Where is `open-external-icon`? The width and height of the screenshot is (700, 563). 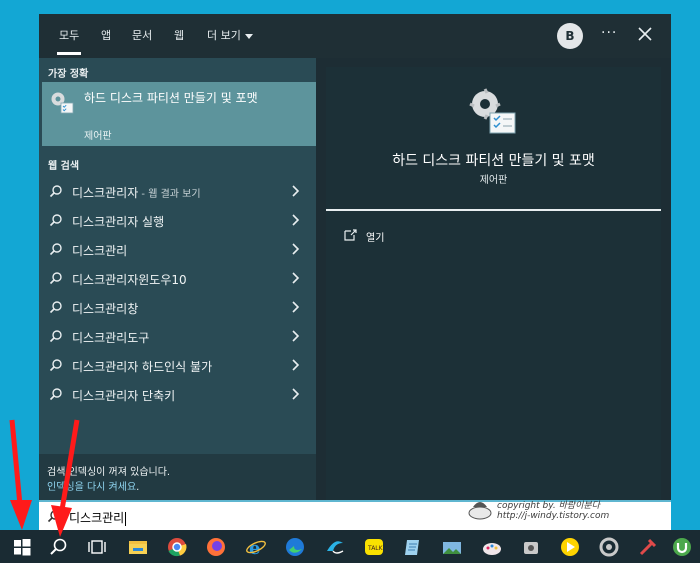 open-external-icon is located at coordinates (350, 235).